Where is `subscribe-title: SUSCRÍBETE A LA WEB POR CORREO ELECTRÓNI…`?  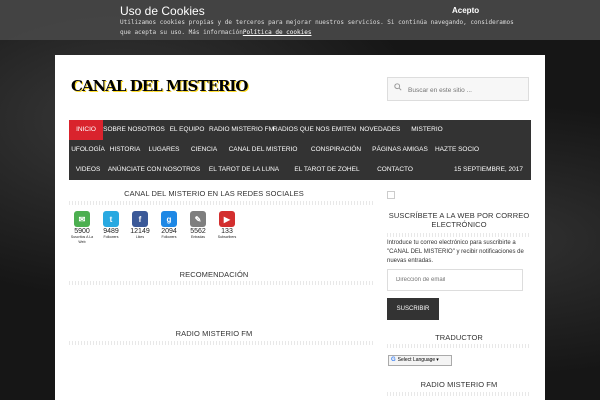
subscribe-title: SUSCRÍBETE A LA WEB POR CORREO ELECTRÓNI… is located at coordinates (459, 220).